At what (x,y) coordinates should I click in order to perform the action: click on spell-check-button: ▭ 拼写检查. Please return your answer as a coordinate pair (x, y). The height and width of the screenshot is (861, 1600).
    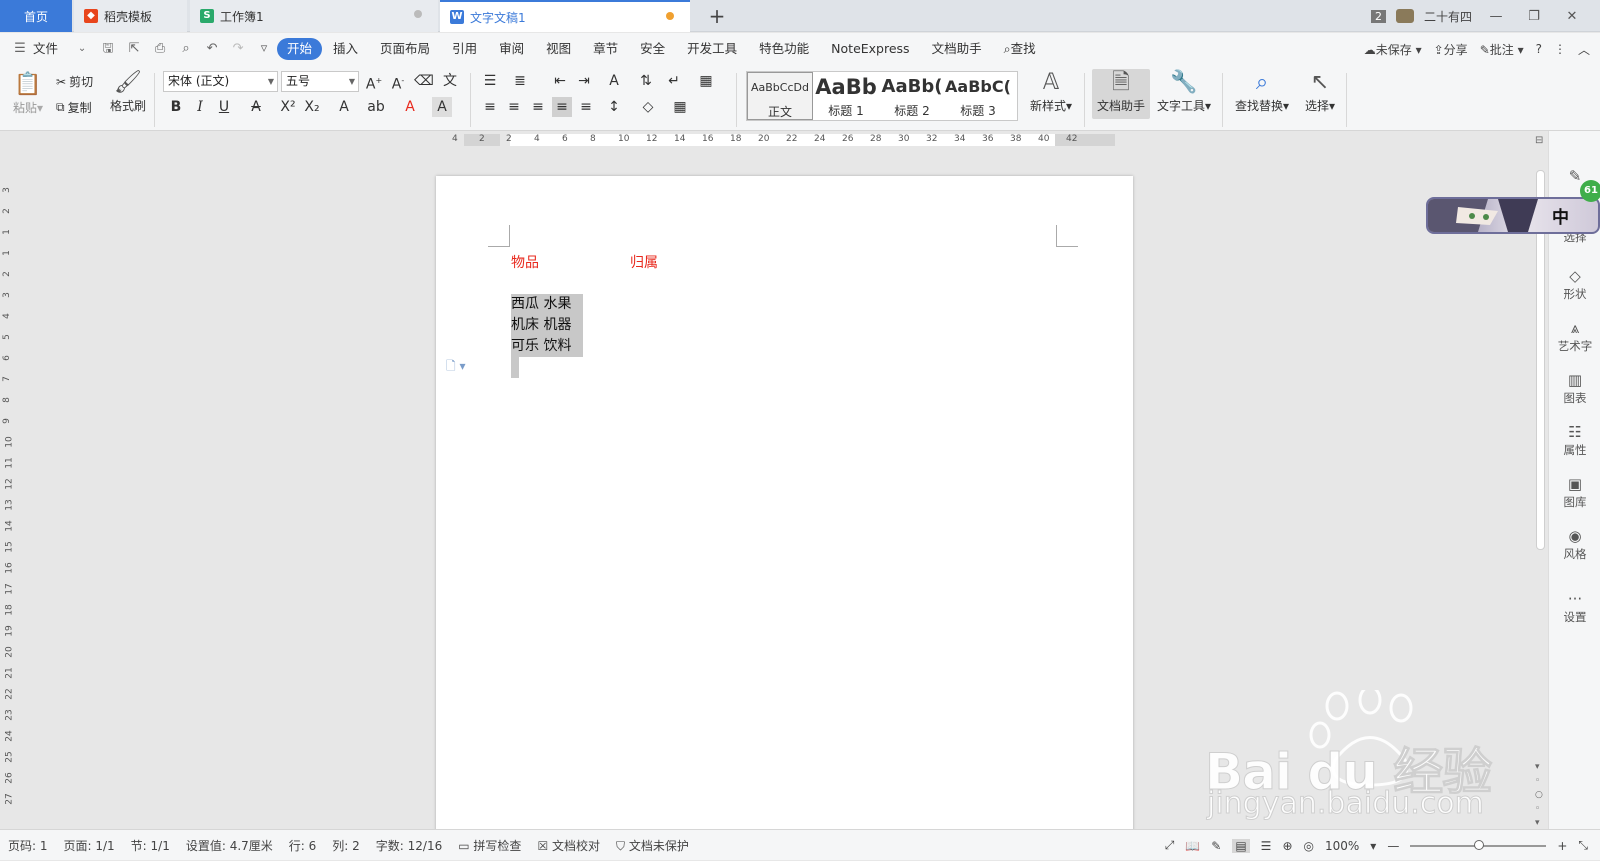
    Looking at the image, I should click on (489, 845).